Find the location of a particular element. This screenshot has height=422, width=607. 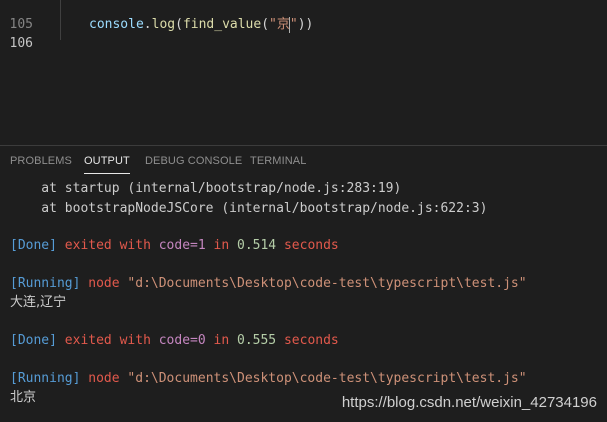

tab-terminal: TERMINAL is located at coordinates (278, 165).